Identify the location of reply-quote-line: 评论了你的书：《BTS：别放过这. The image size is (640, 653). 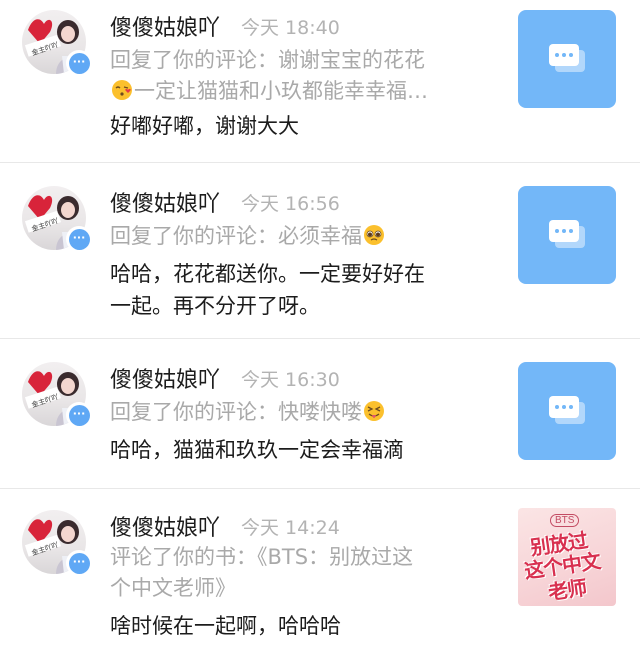
(262, 557).